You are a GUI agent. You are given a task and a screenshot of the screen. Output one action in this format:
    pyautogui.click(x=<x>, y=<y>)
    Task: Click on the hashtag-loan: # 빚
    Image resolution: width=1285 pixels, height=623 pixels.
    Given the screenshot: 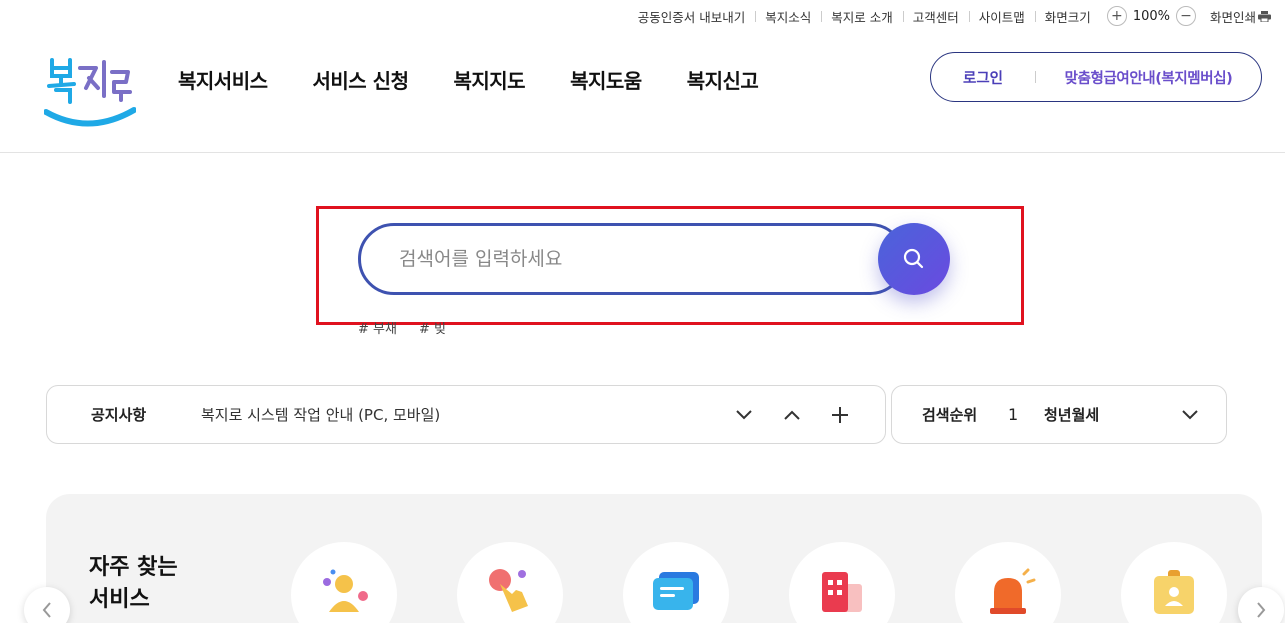 What is the action you would take?
    pyautogui.click(x=432, y=327)
    